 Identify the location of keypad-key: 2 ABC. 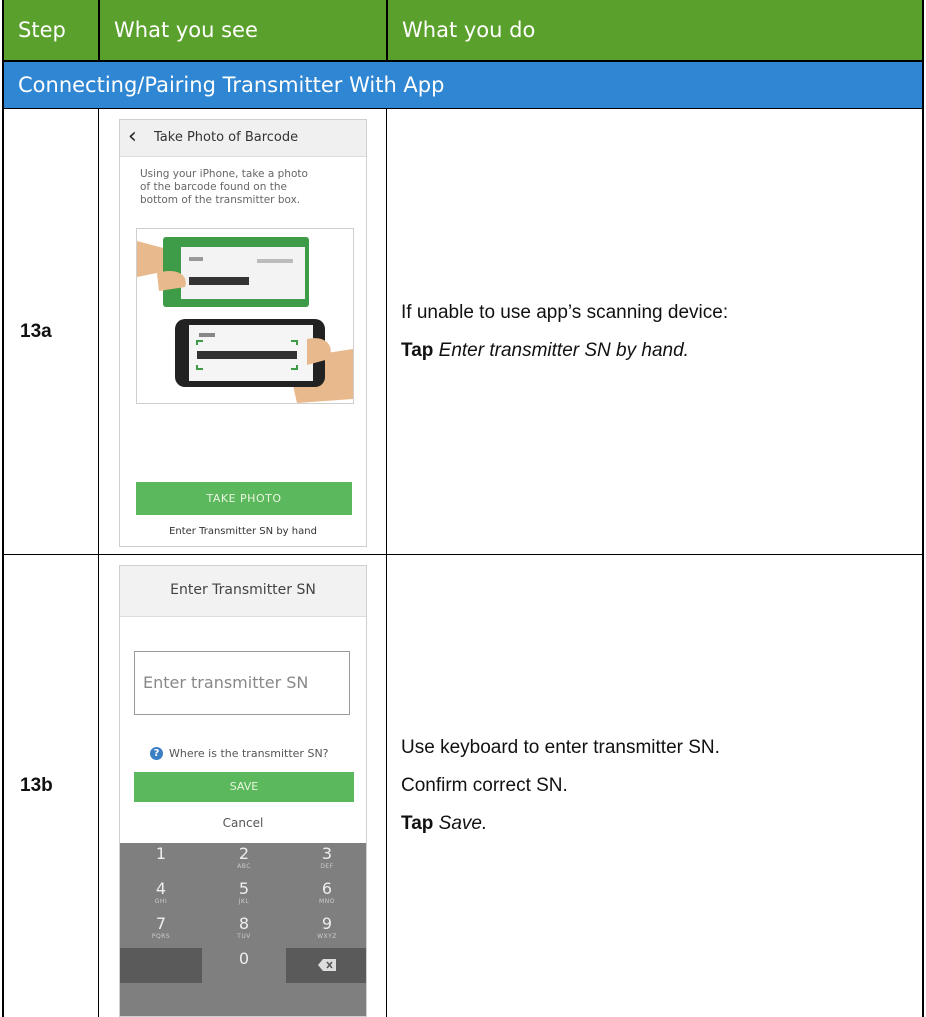
(244, 860).